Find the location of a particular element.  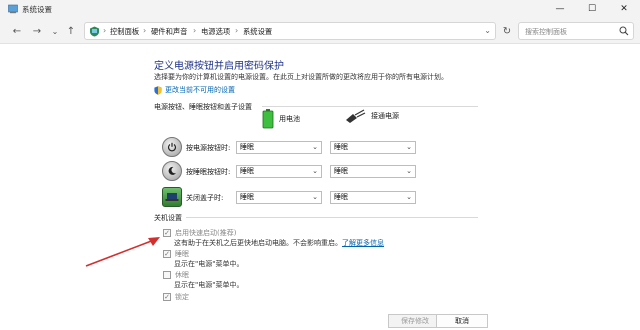

sleep-button-label: 按睡眠按钮时: is located at coordinates (208, 172).